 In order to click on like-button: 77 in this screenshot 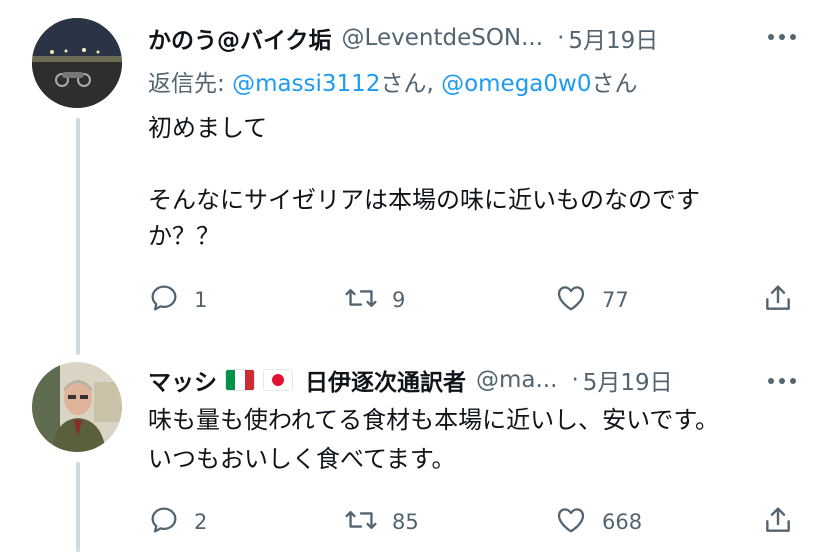, I will do `click(591, 300)`.